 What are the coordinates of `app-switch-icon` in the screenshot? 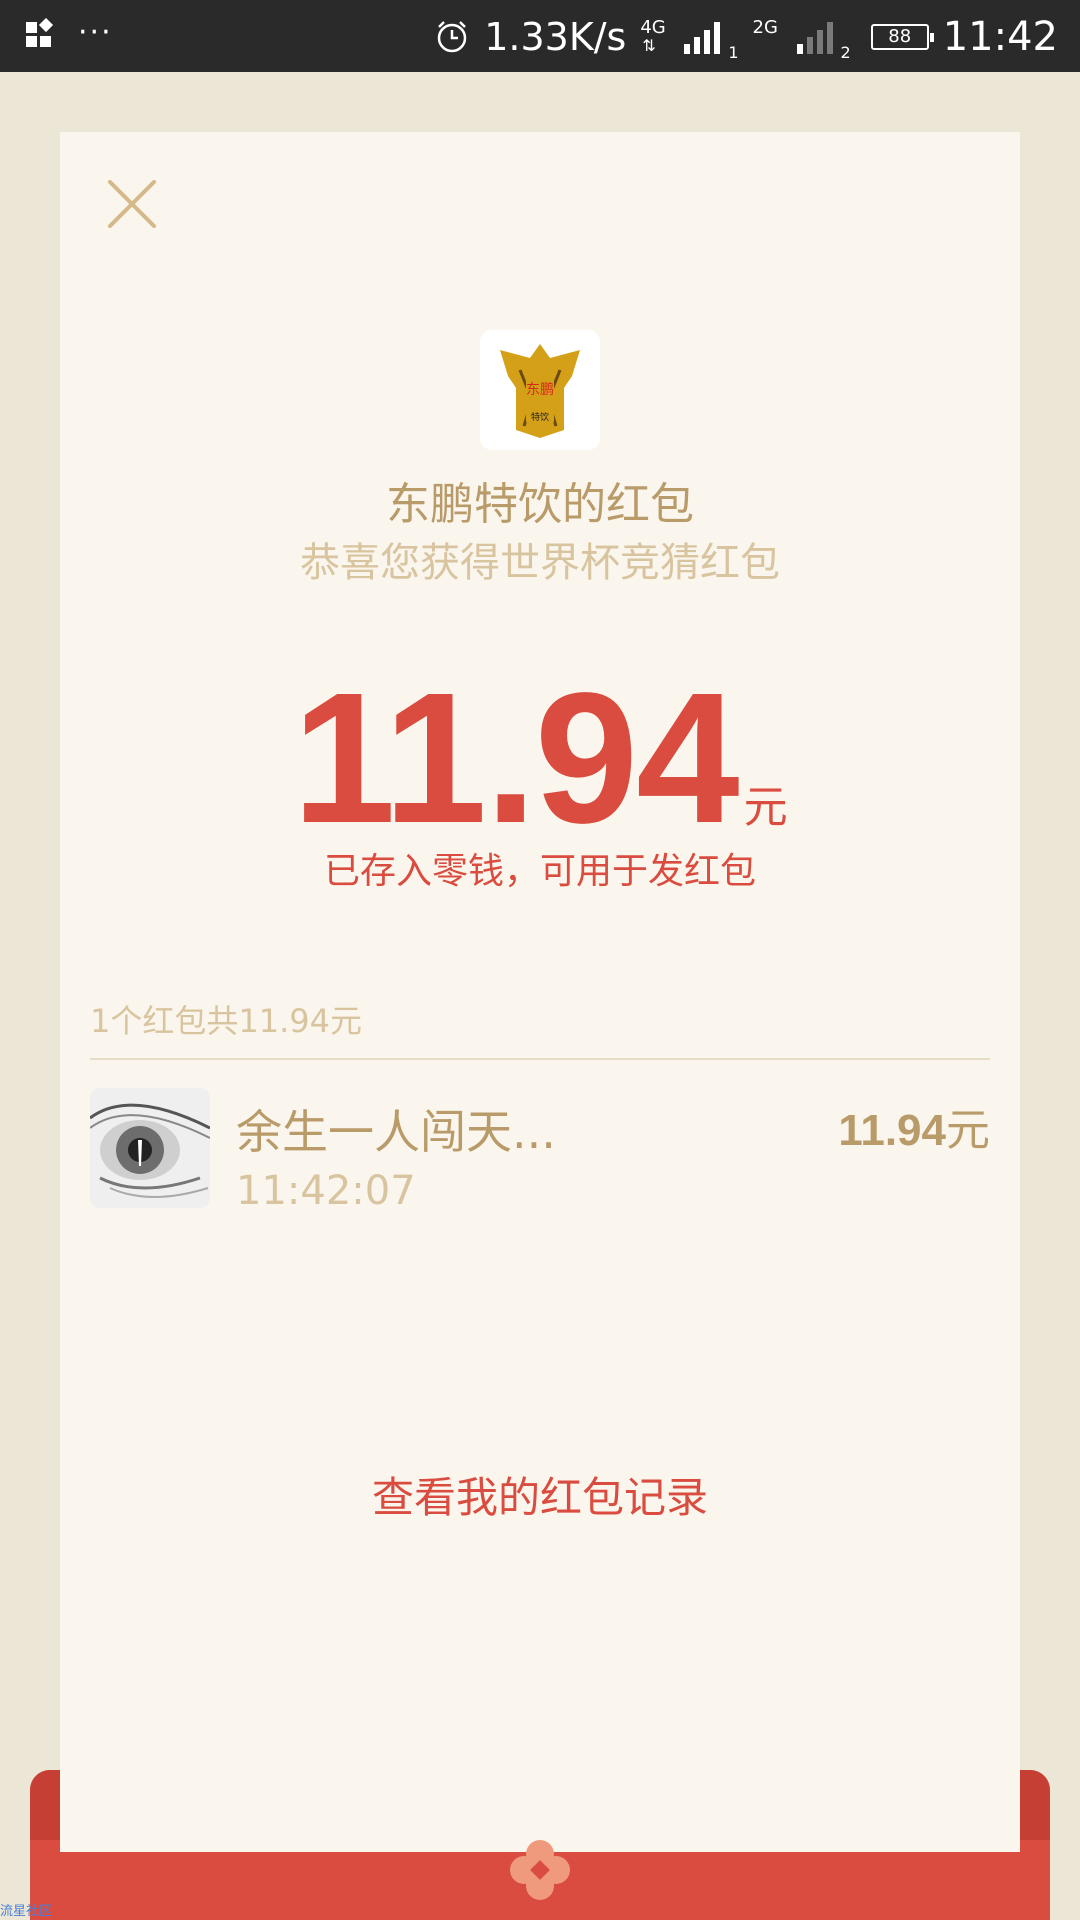 It's located at (40, 32).